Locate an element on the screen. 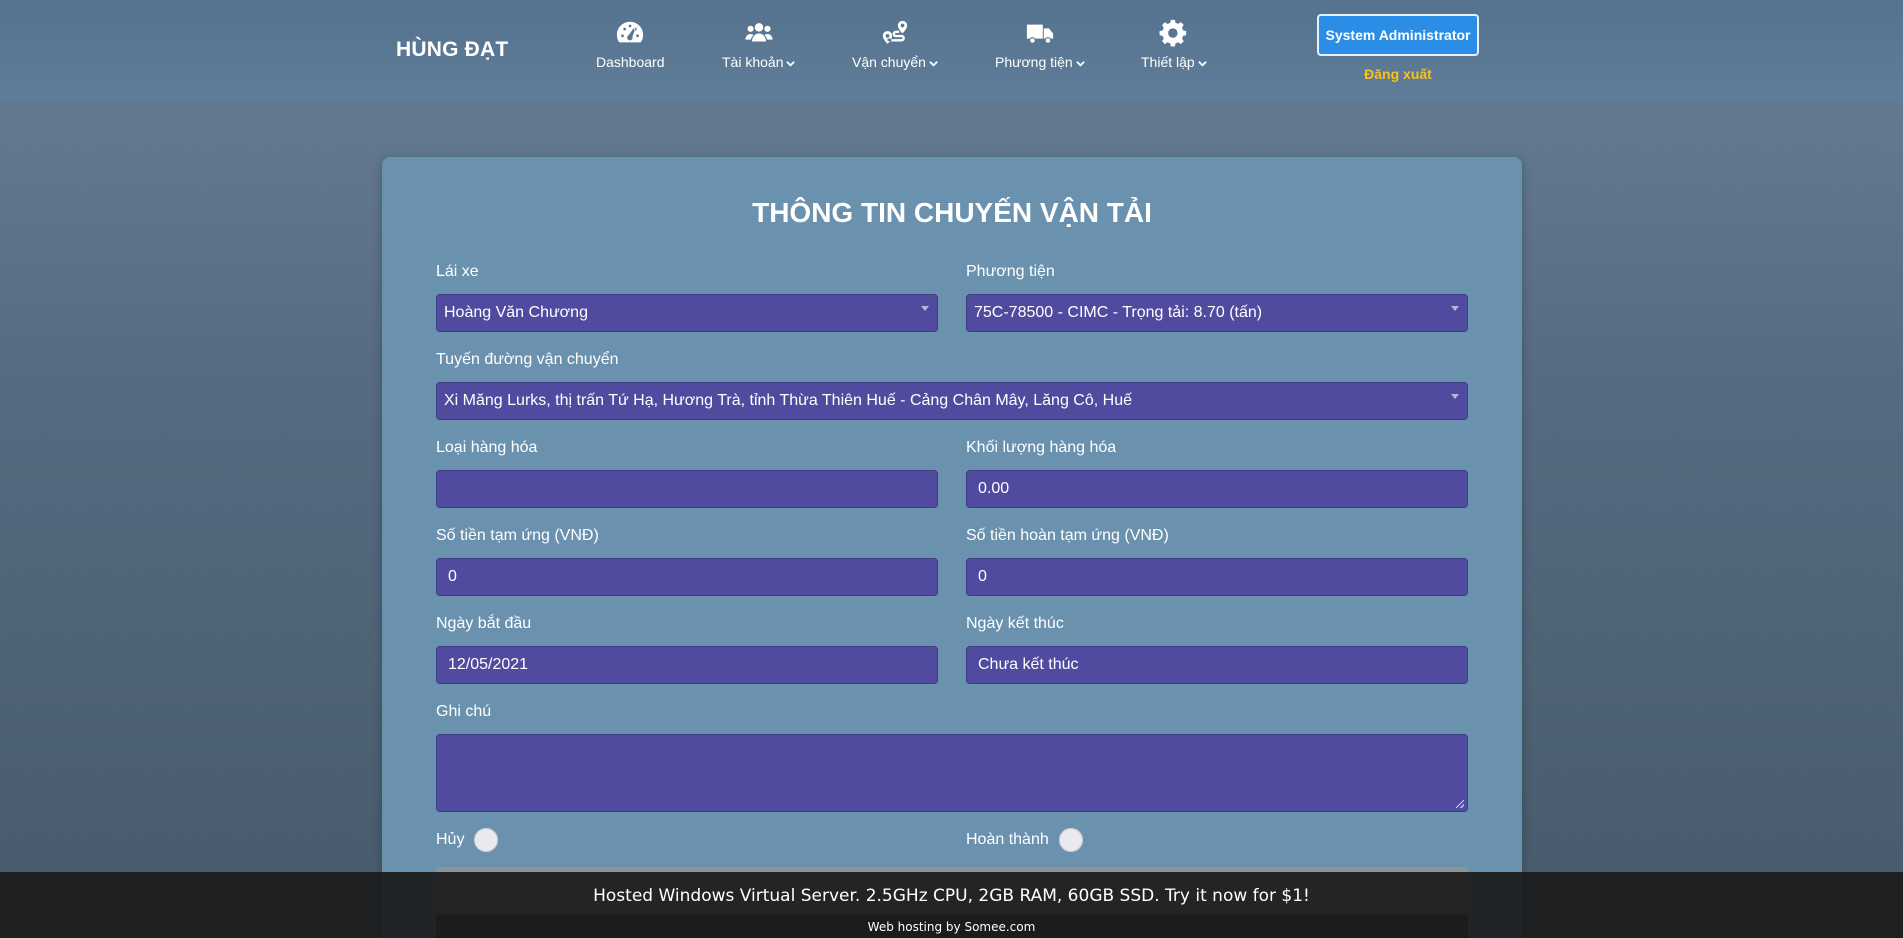 The width and height of the screenshot is (1903, 938). start-date-input: 12/05/2021 is located at coordinates (687, 665).